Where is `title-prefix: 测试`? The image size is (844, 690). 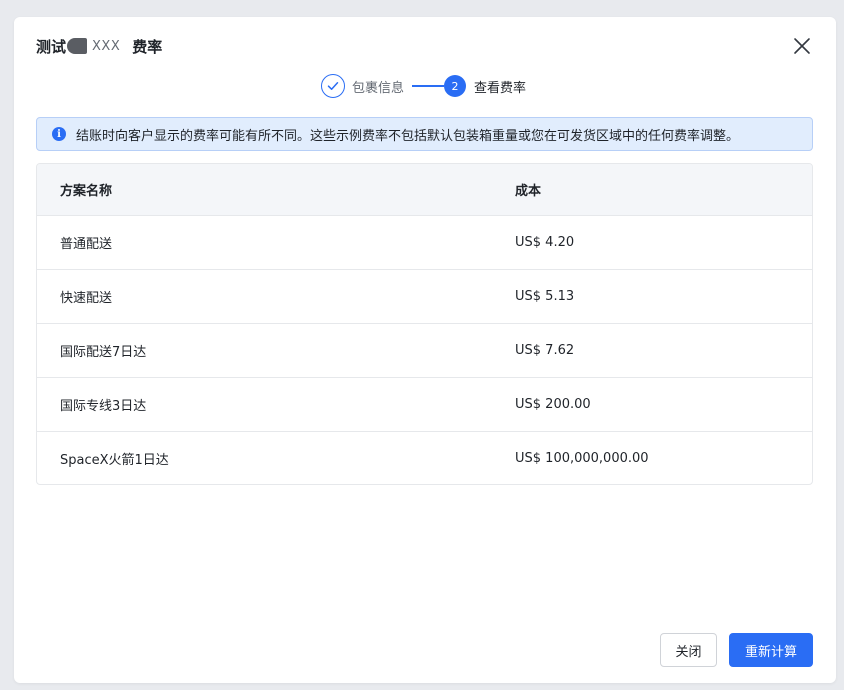
title-prefix: 测试 is located at coordinates (51, 46).